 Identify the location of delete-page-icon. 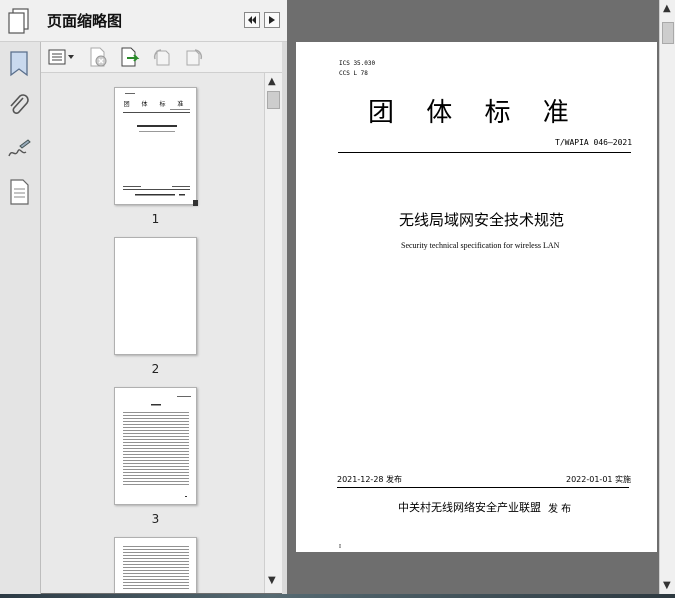
(98, 57).